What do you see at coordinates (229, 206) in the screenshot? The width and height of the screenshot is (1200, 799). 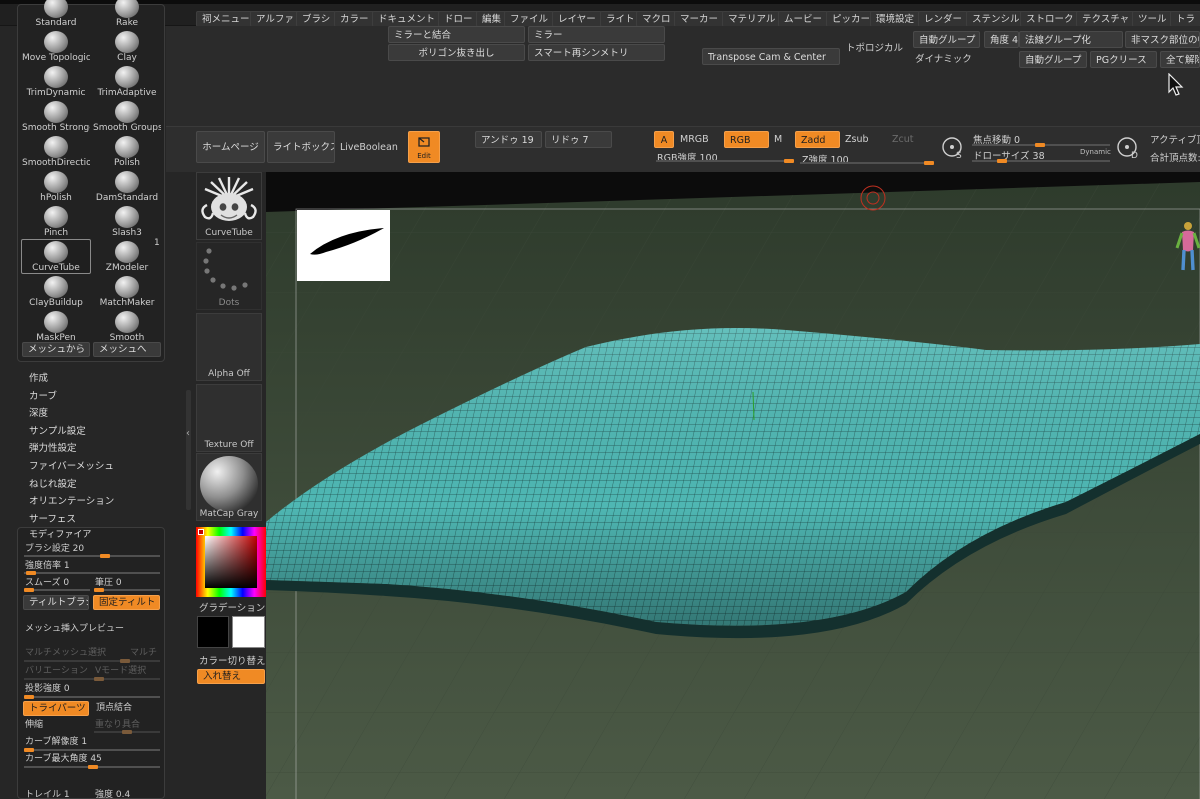 I see `current-tool-tile: CurveTube` at bounding box center [229, 206].